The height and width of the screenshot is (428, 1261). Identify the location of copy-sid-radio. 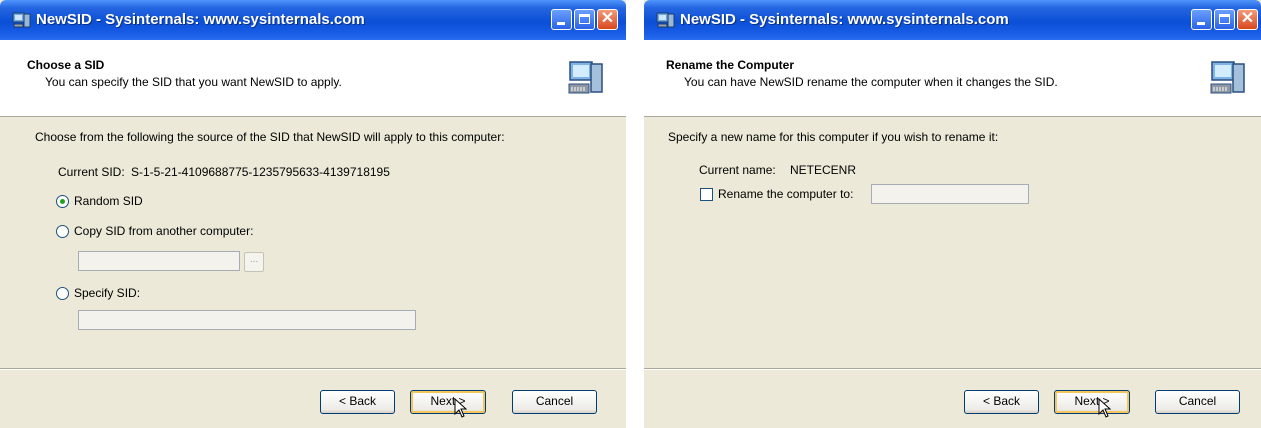
(62, 231).